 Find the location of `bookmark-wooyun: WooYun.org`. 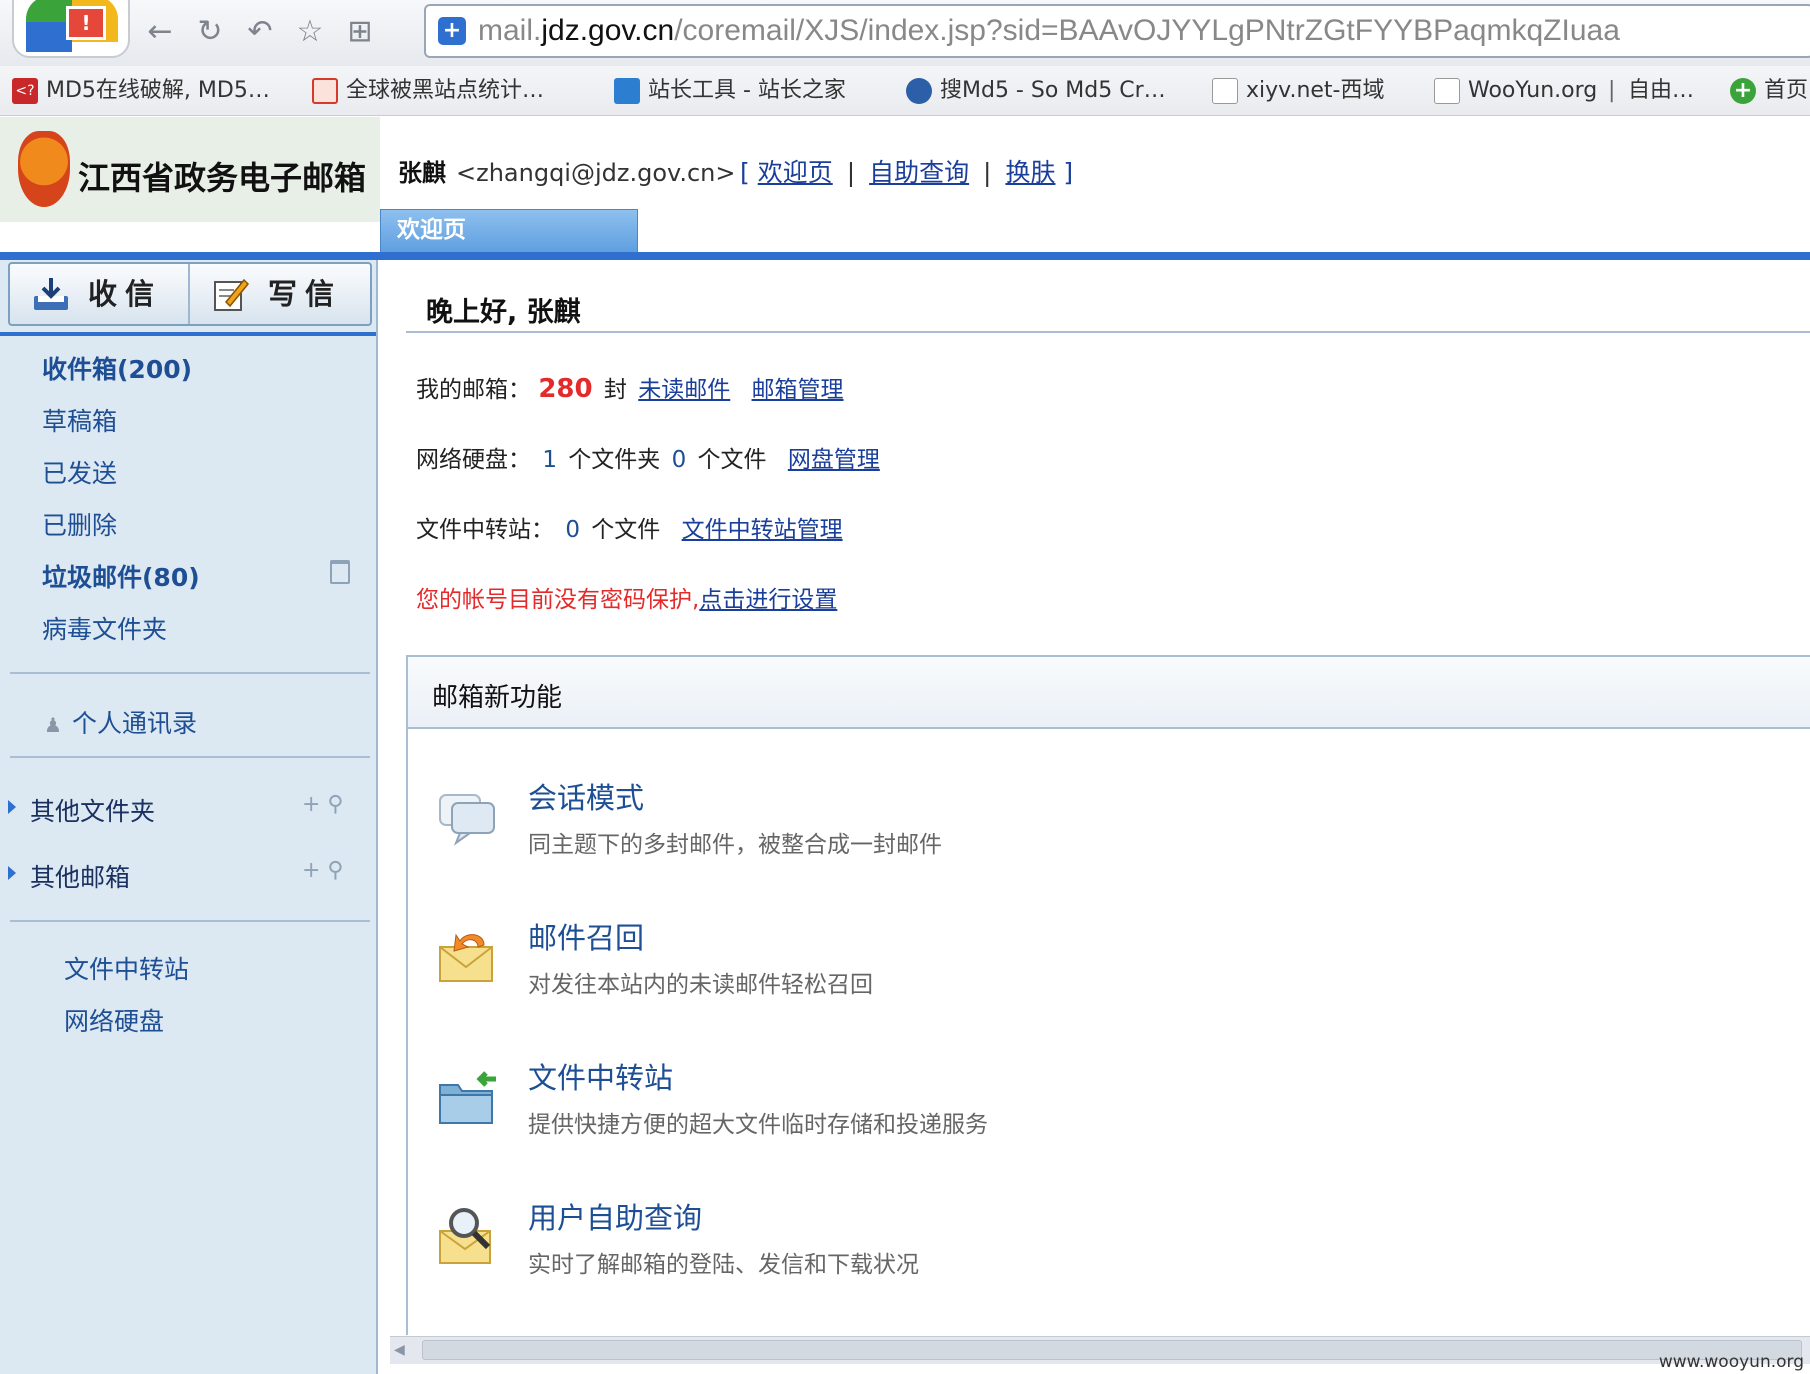

bookmark-wooyun: WooYun.org is located at coordinates (1515, 91).